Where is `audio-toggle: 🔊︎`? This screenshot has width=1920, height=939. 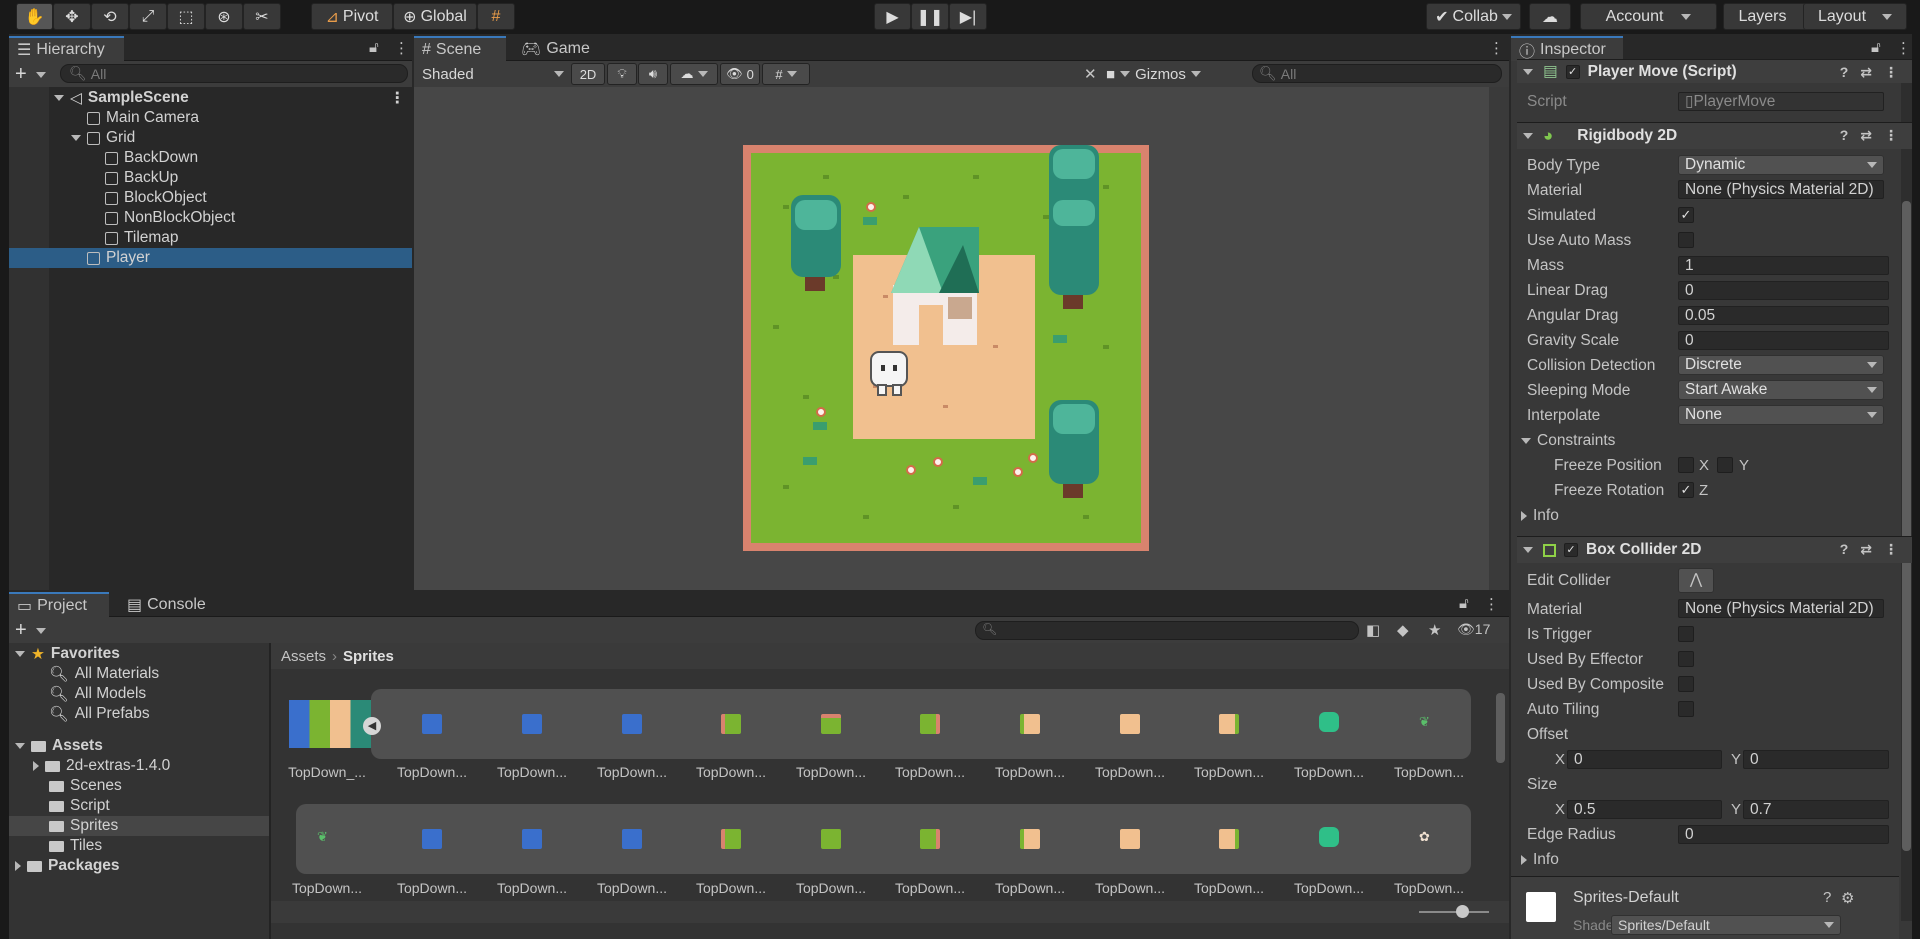 audio-toggle: 🔊︎ is located at coordinates (653, 74).